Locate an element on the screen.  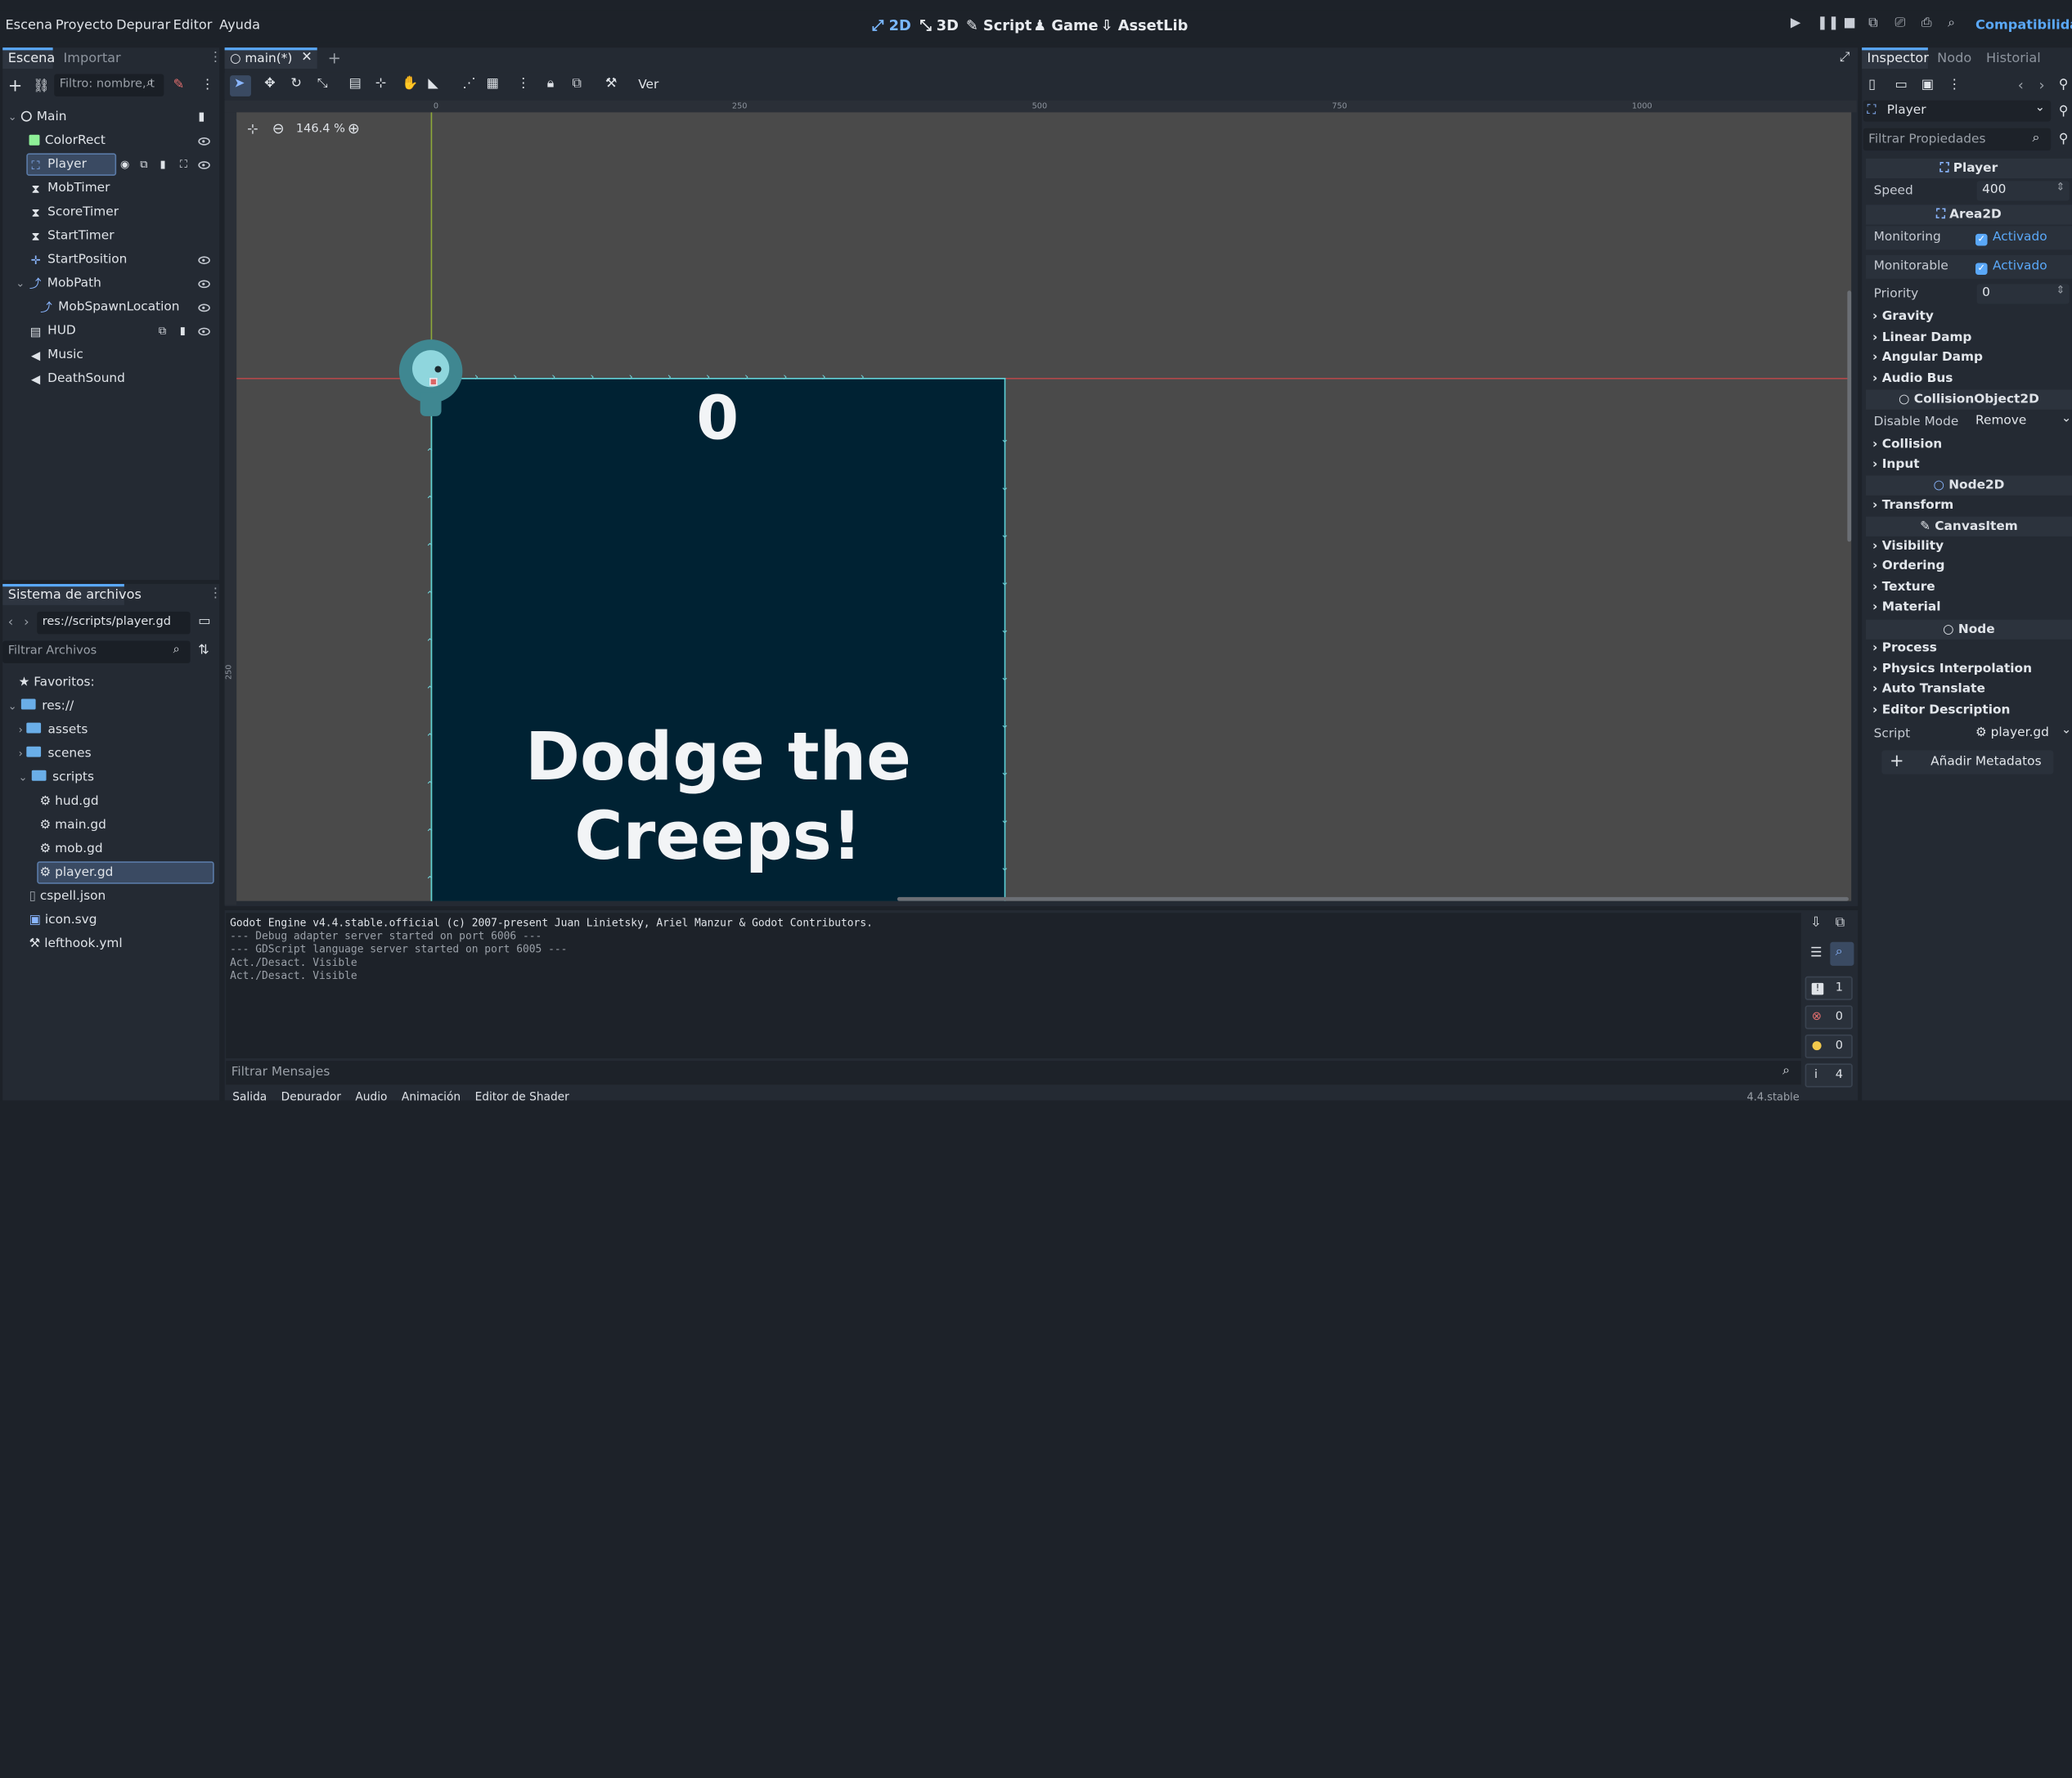
file-cspell-json: ▯ cspell.json is located at coordinates (67, 897).